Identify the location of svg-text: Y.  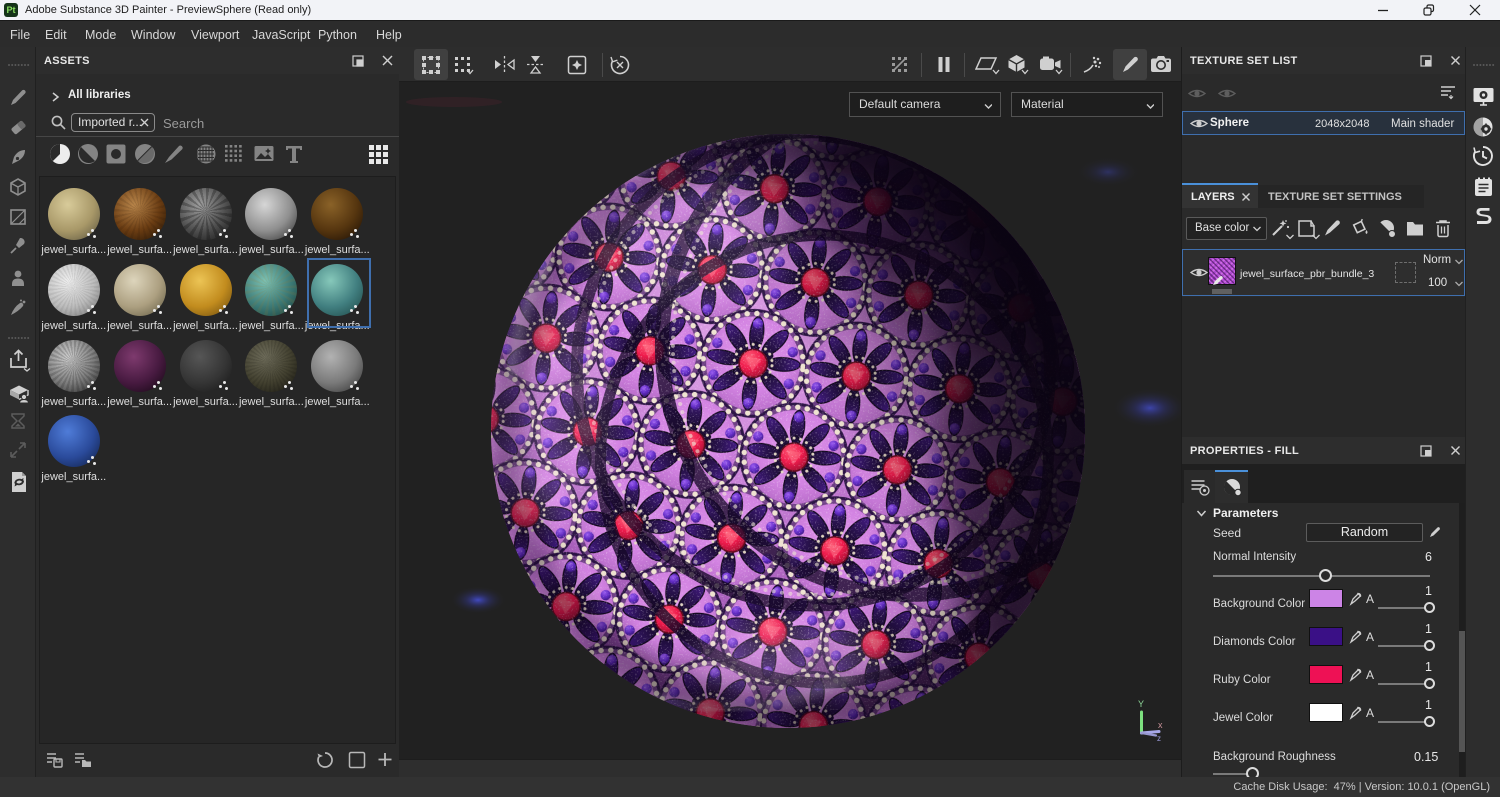
(1141, 704).